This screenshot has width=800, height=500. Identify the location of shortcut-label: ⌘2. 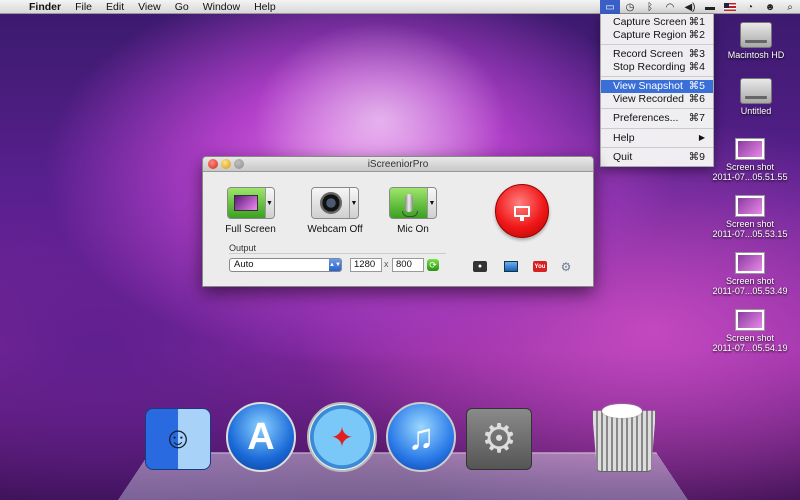
(696, 34).